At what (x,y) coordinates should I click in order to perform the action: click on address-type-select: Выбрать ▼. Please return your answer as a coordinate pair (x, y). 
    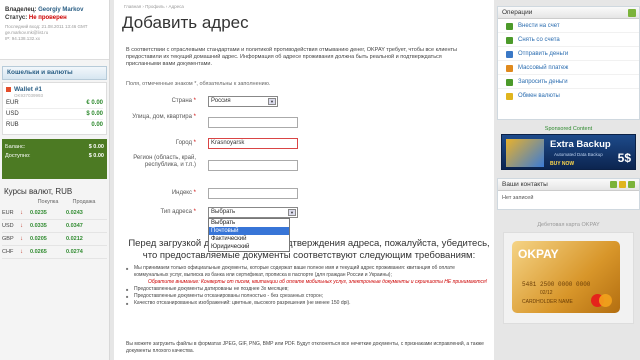
    Looking at the image, I should click on (253, 212).